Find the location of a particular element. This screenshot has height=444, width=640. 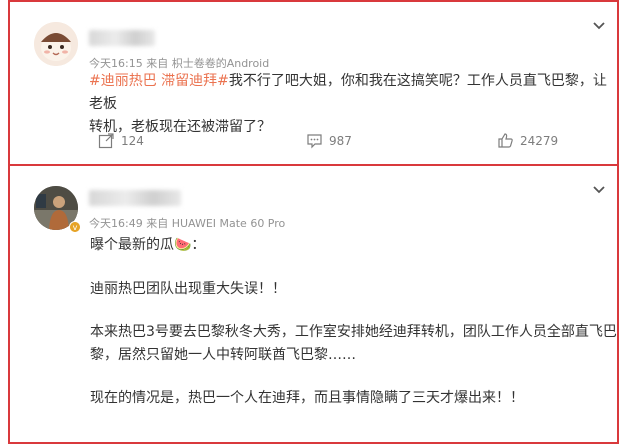

verified-badge-icon: v is located at coordinates (75, 227).